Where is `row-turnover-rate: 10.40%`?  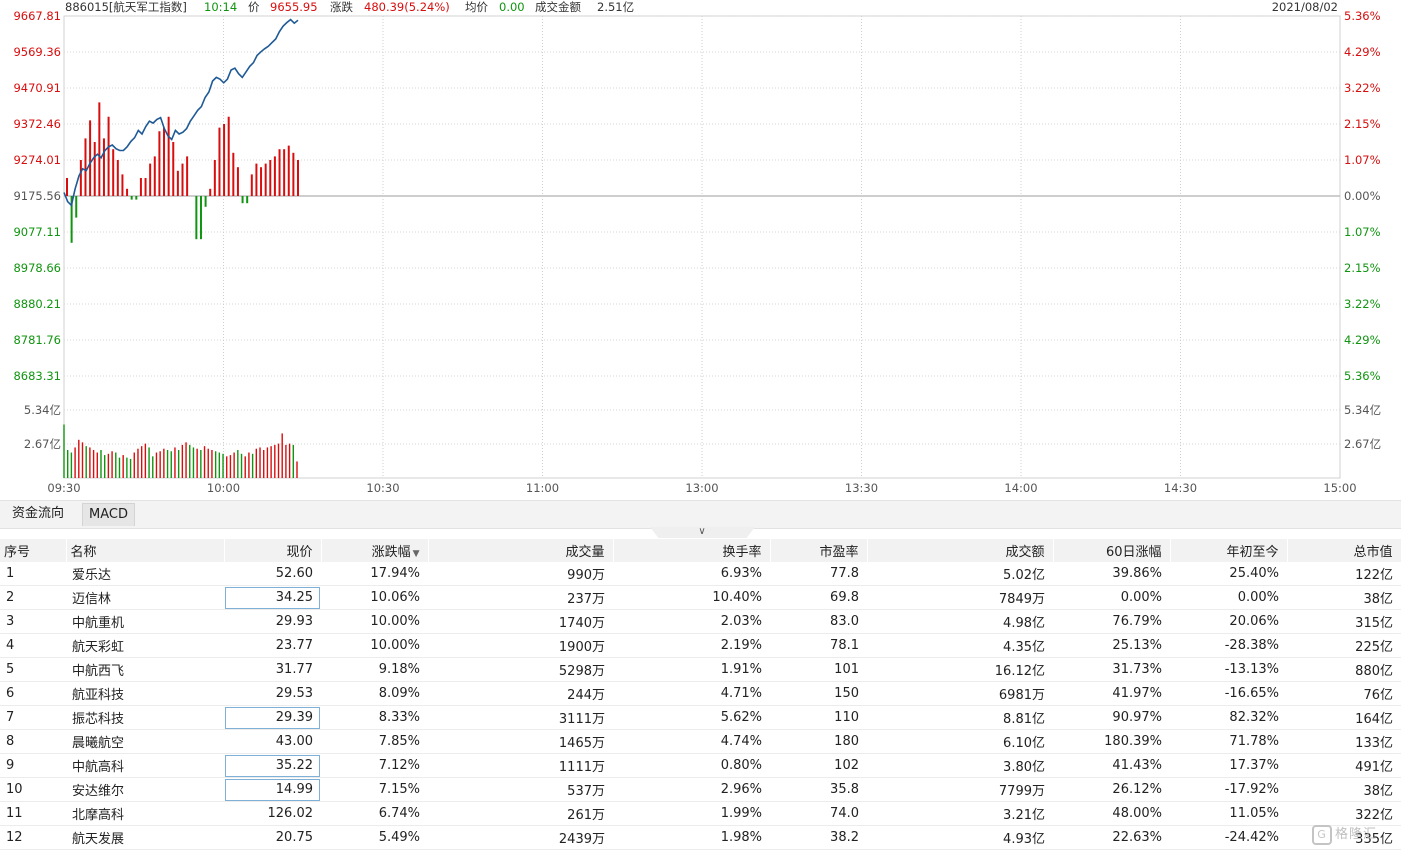
row-turnover-rate: 10.40% is located at coordinates (691, 597).